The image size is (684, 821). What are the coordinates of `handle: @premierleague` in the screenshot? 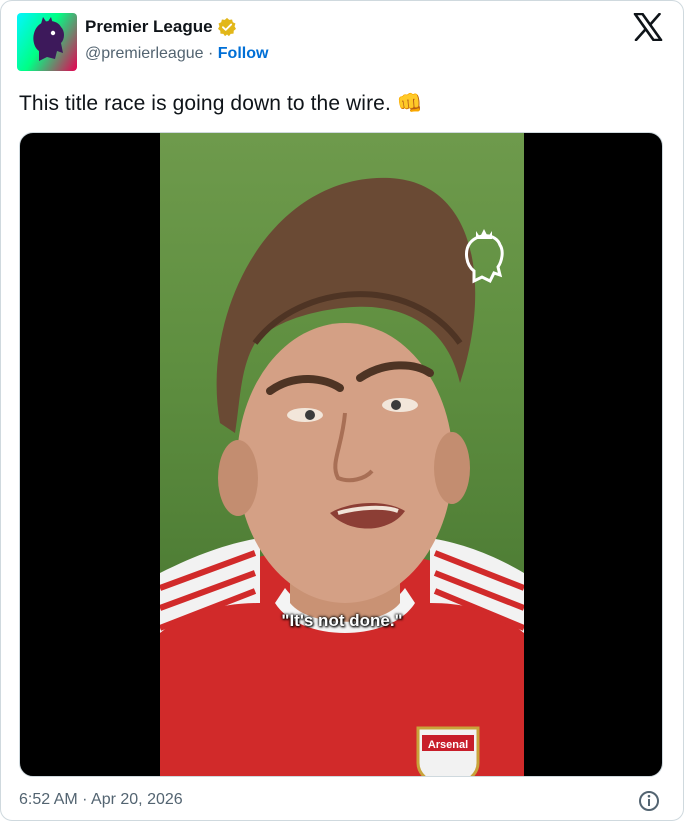 It's located at (144, 53).